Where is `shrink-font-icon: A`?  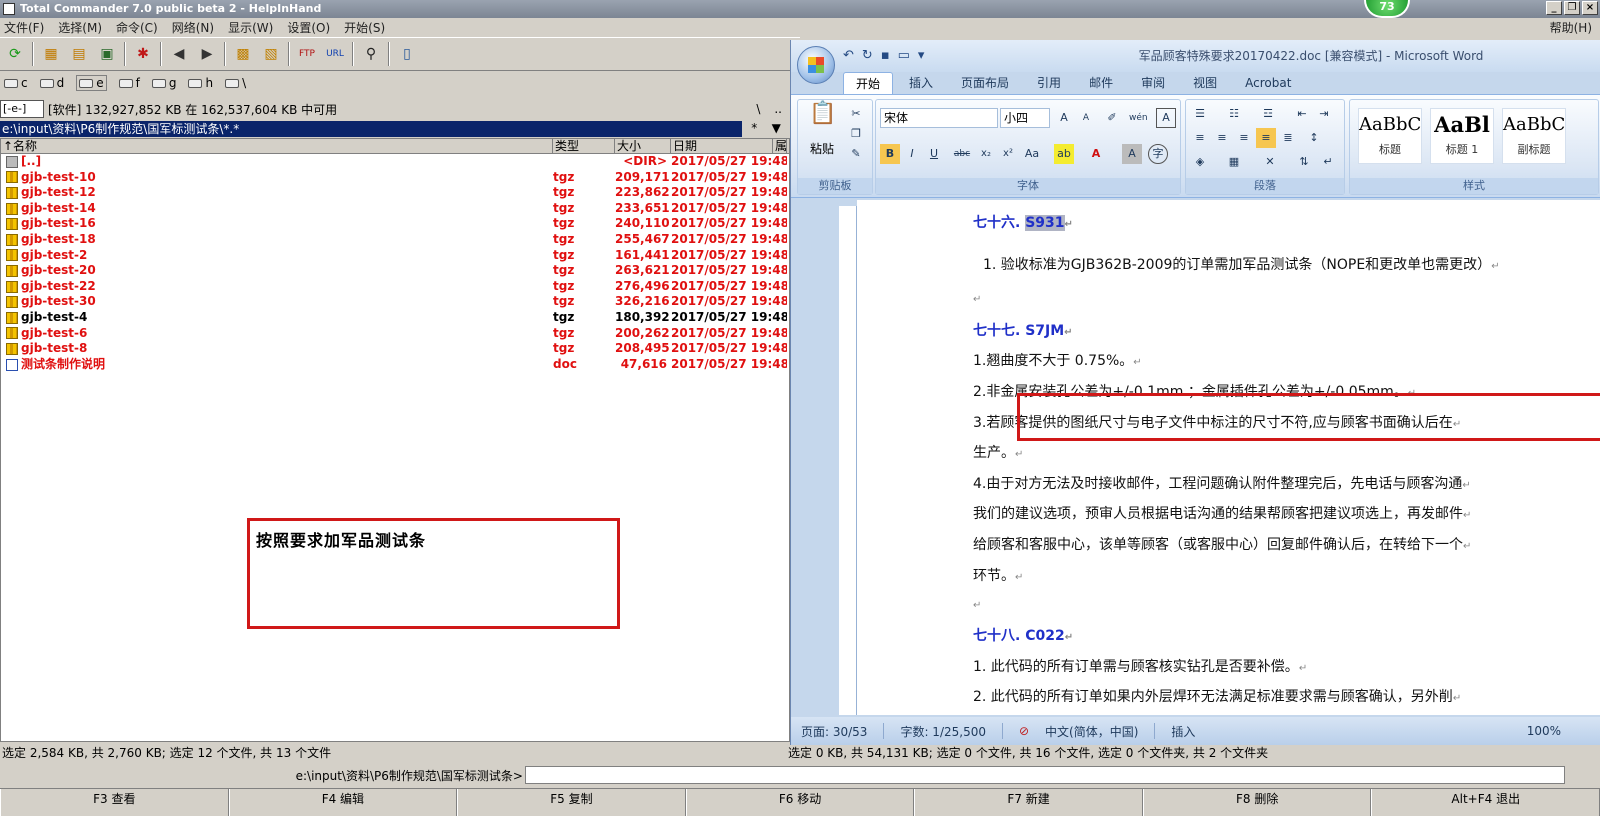 shrink-font-icon: A is located at coordinates (1086, 118).